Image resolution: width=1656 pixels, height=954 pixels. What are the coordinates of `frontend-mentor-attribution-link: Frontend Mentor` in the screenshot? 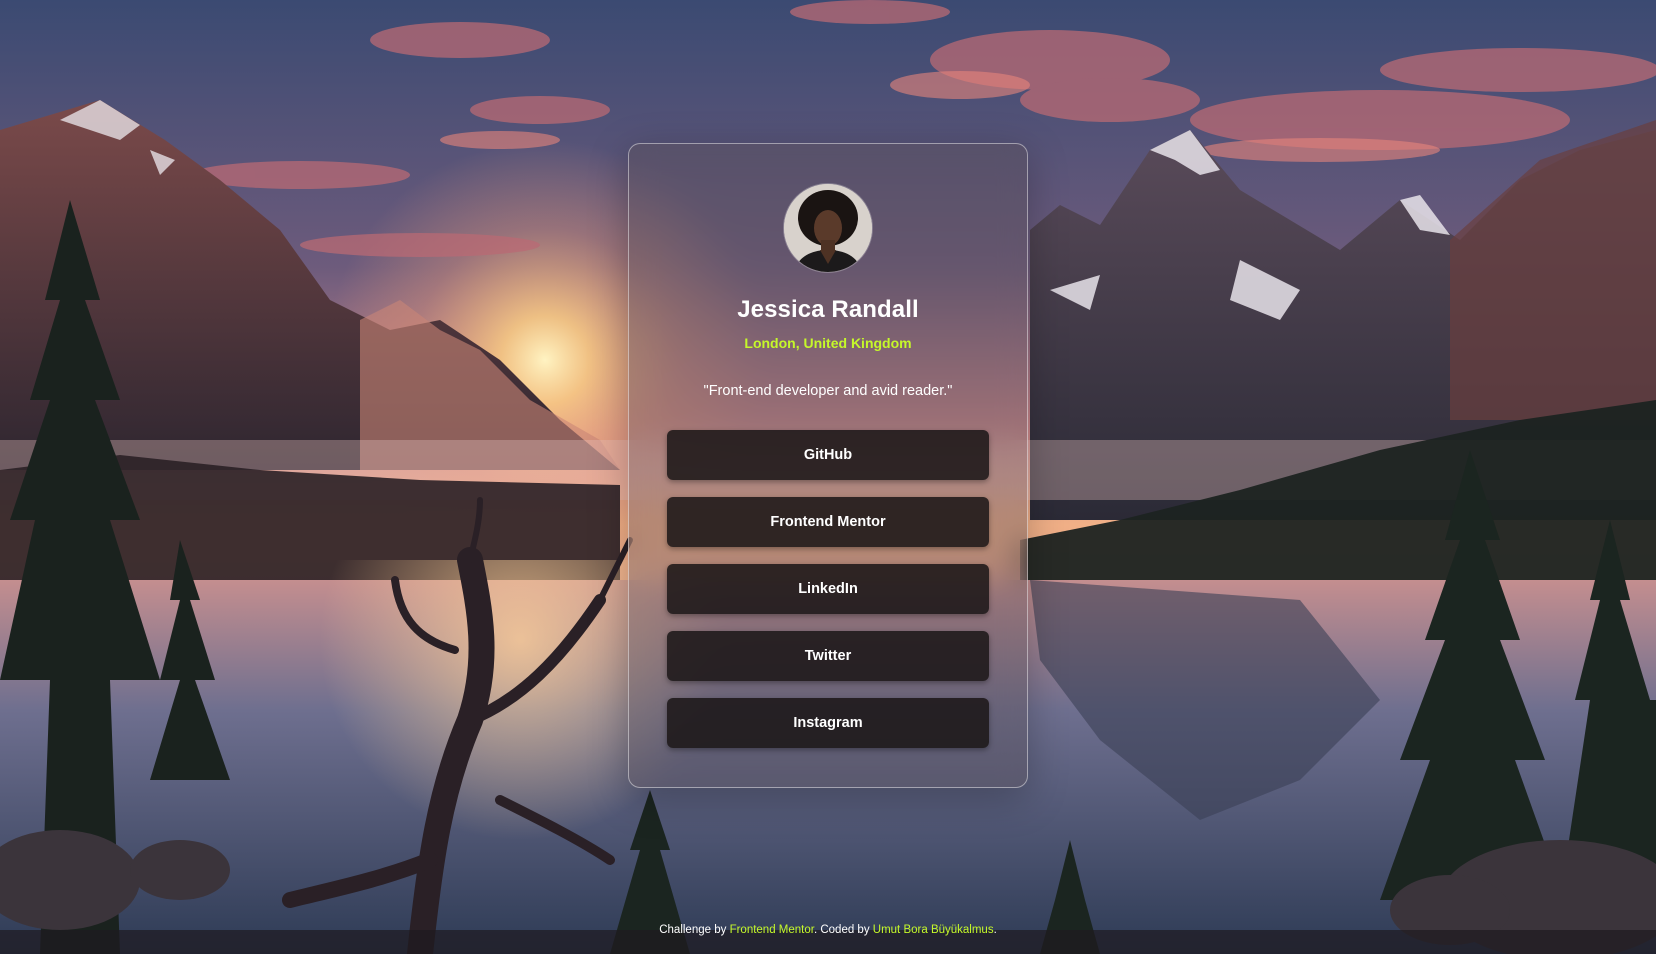 It's located at (772, 930).